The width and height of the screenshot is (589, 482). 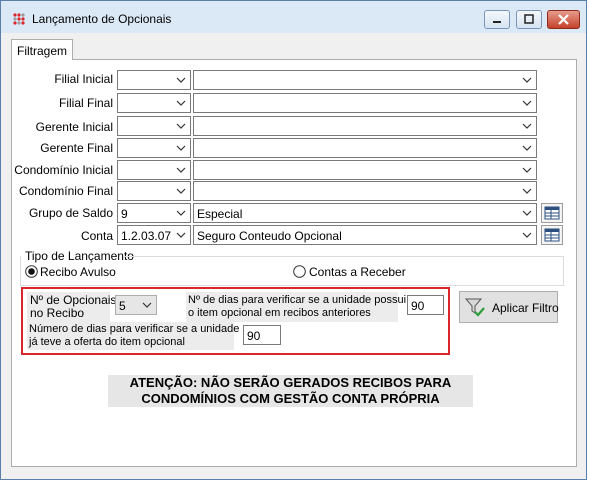 I want to click on minimize-button, so click(x=497, y=19).